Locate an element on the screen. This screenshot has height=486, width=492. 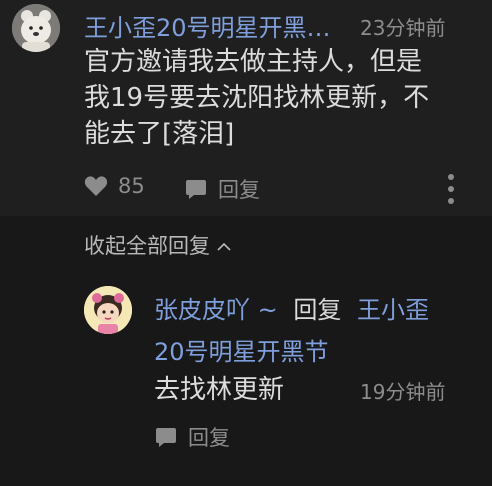
reply-text: 去找林更新 is located at coordinates (219, 390).